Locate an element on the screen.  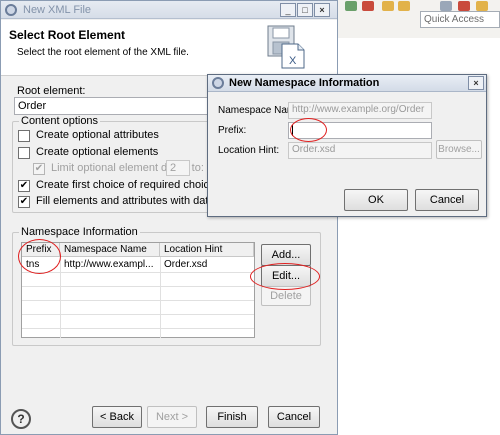
help-icon: ? is located at coordinates (21, 419).